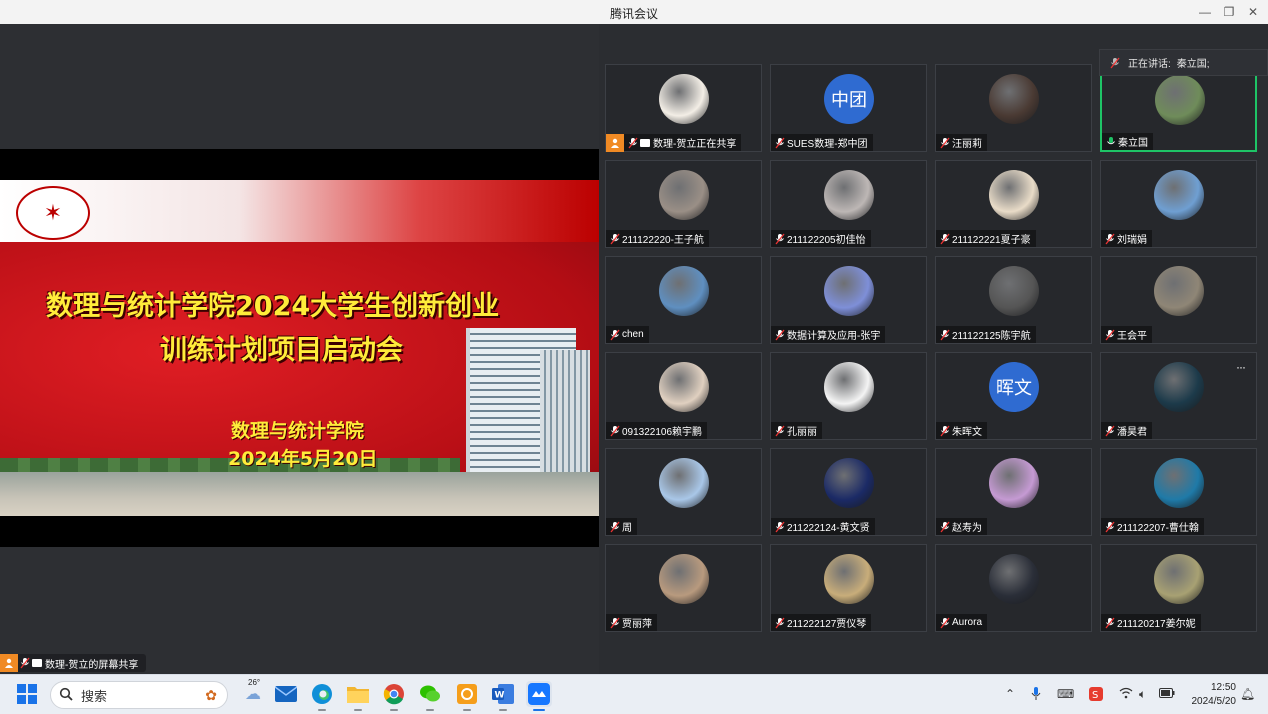 This screenshot has width=1268, height=714. Describe the element at coordinates (961, 526) in the screenshot. I see `participant-name-label: 赵寿为` at that location.